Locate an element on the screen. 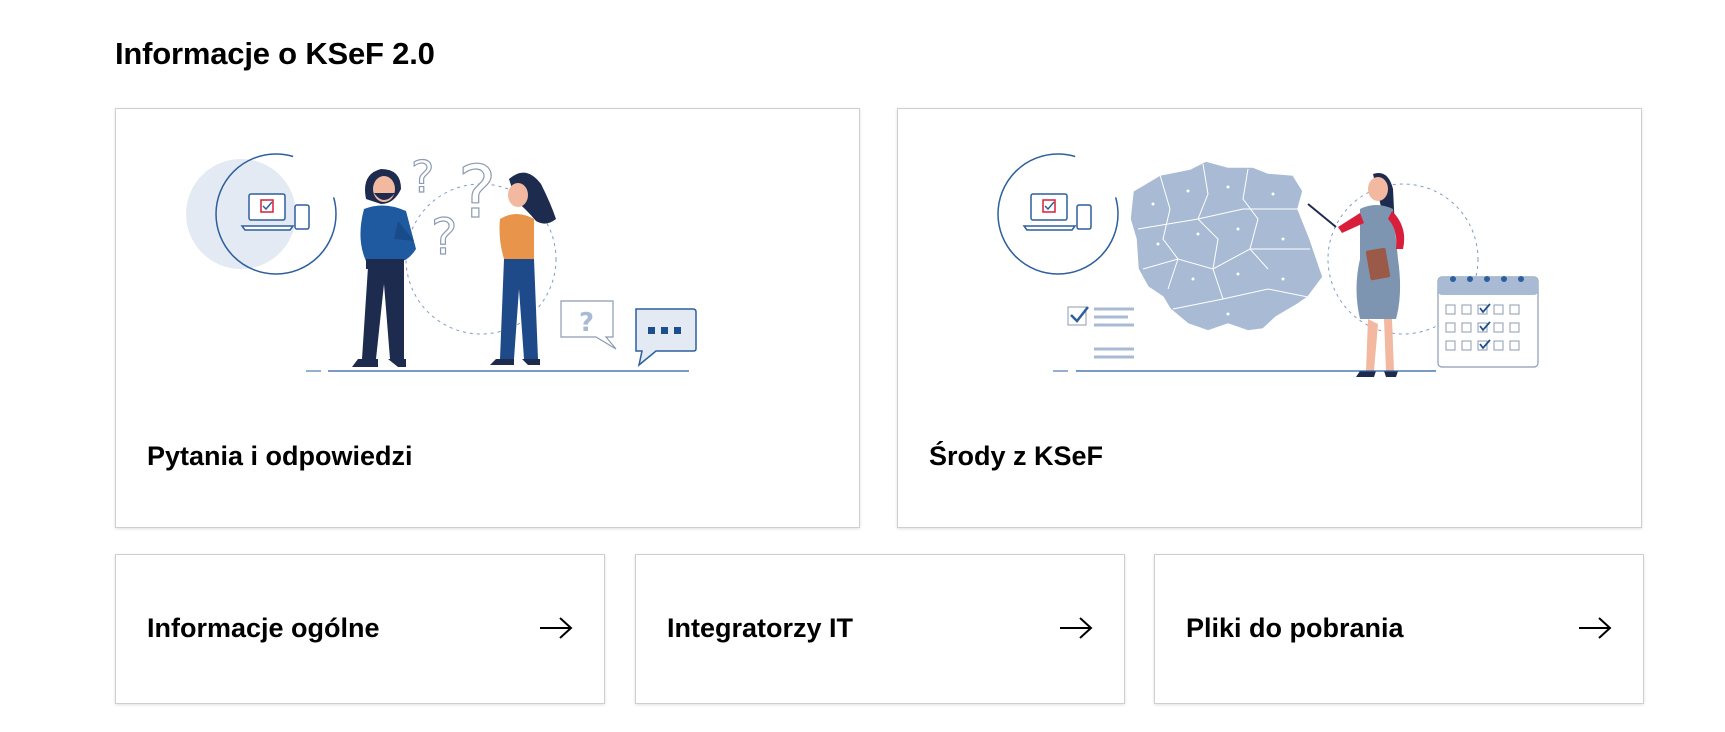 The width and height of the screenshot is (1725, 732). card-label: Pliki do pobrania is located at coordinates (1295, 628).